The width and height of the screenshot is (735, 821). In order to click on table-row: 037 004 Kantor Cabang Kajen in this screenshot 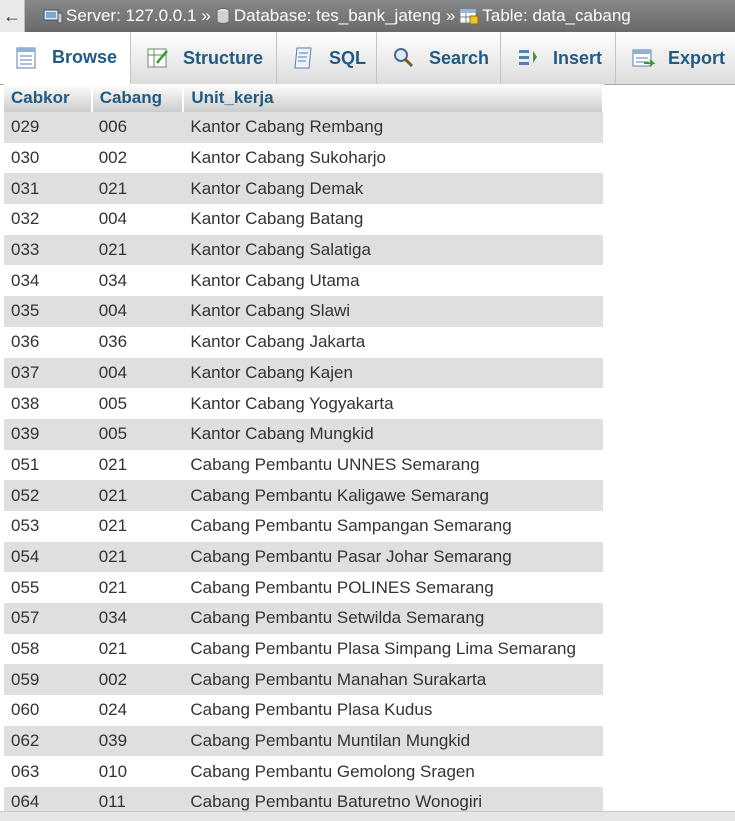, I will do `click(303, 373)`.